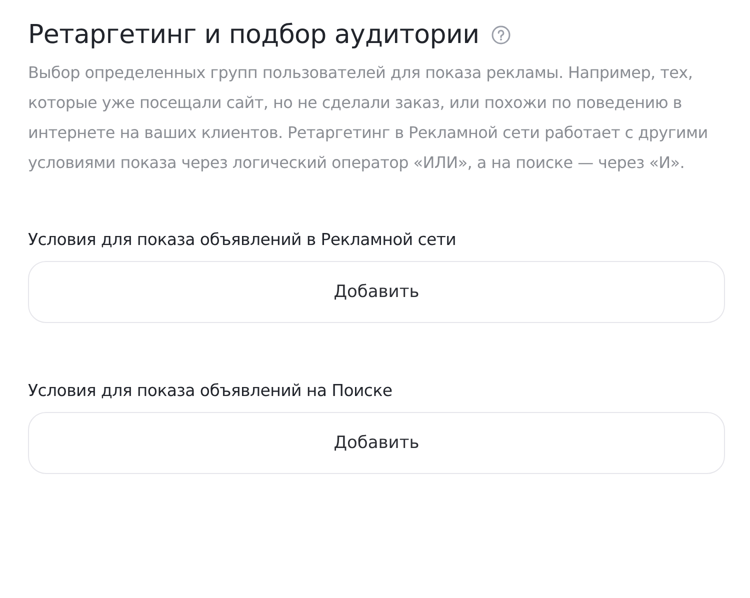 The height and width of the screenshot is (598, 750). I want to click on help-icon, so click(501, 35).